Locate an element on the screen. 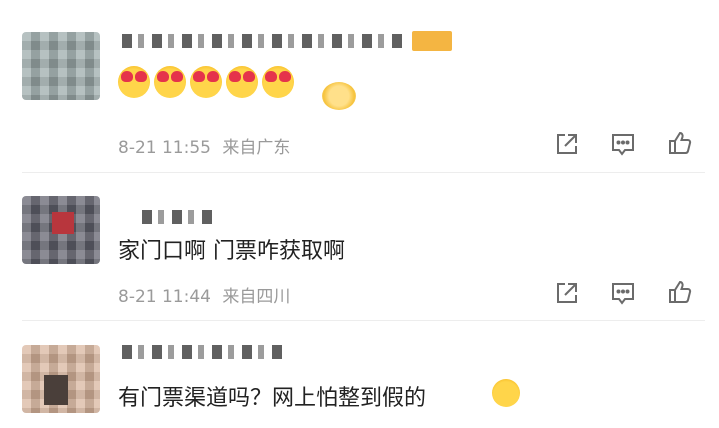  comment-meta: 8-21 11:44 来自四川 is located at coordinates (204, 294).